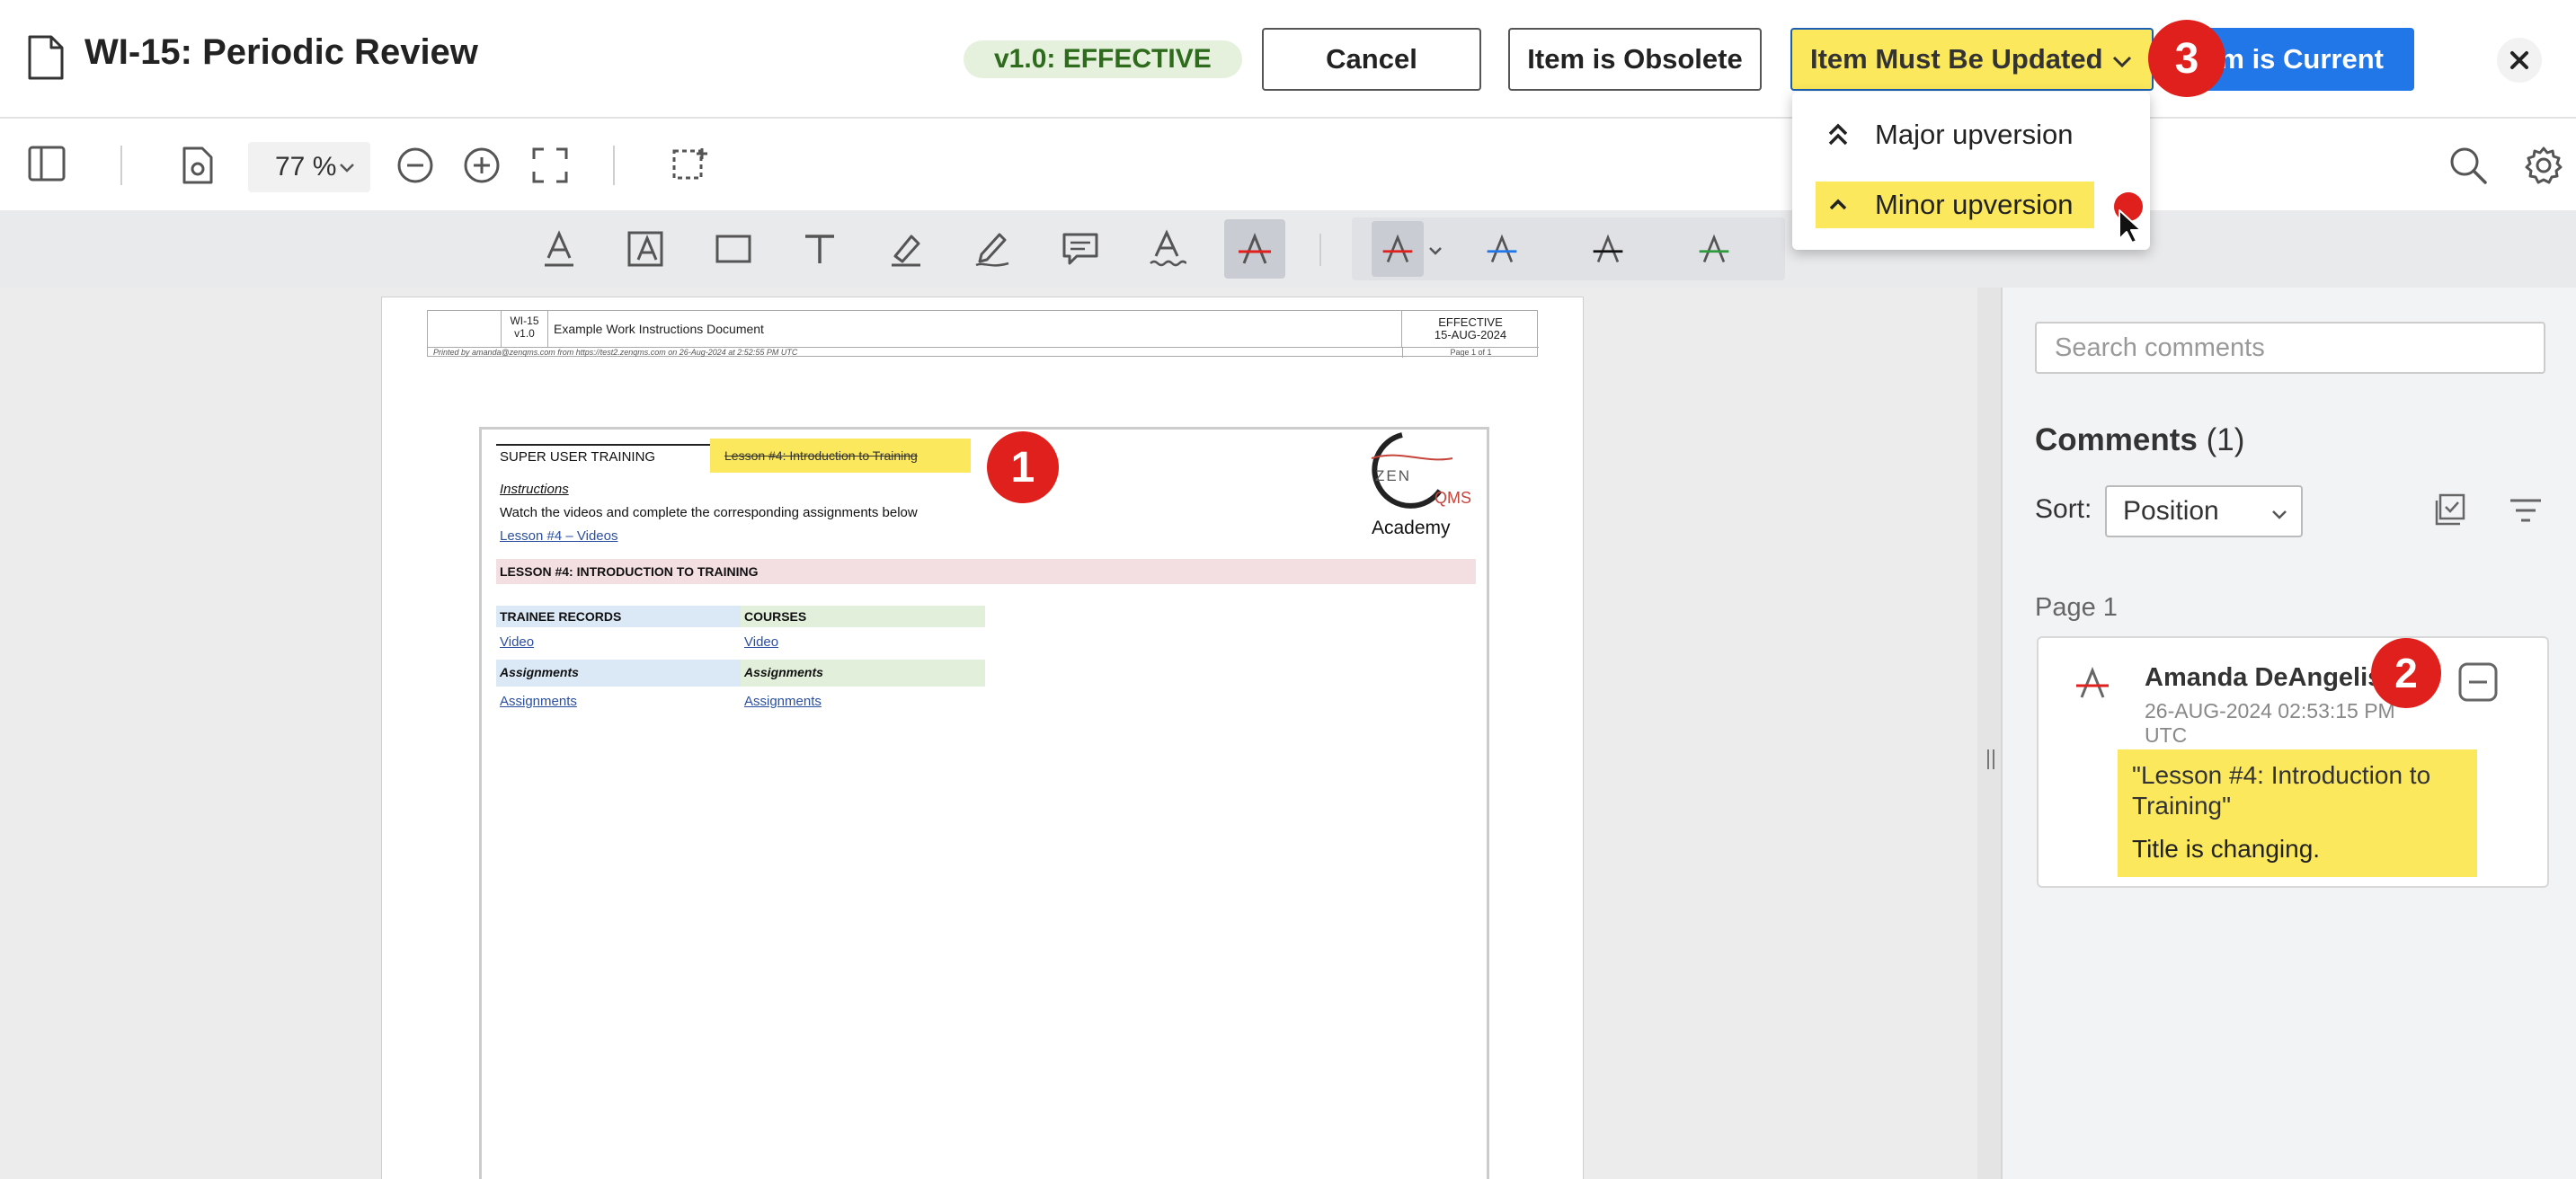 The image size is (2576, 1179). What do you see at coordinates (2063, 509) in the screenshot?
I see `sort-label: Sort:` at bounding box center [2063, 509].